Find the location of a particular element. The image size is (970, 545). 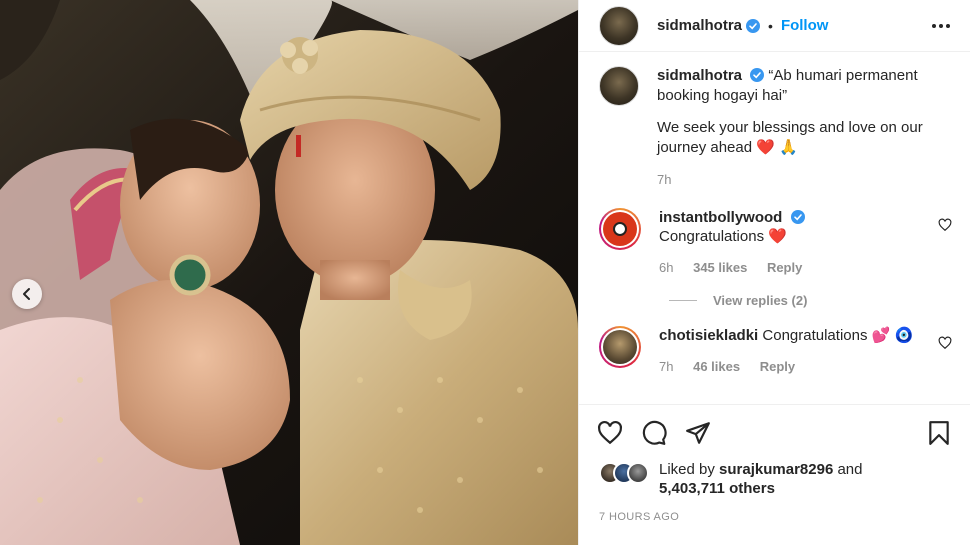

comment-time: 7h is located at coordinates (666, 366).